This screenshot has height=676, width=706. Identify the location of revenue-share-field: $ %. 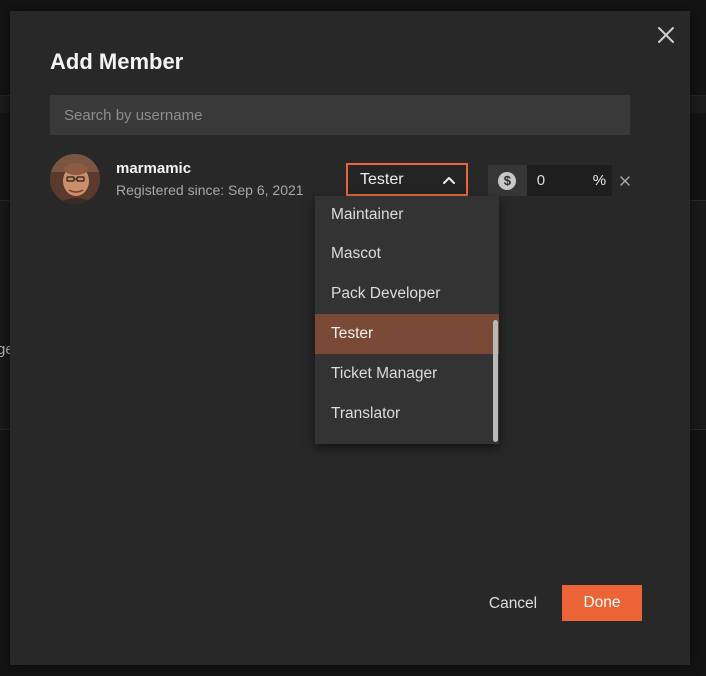
(550, 180).